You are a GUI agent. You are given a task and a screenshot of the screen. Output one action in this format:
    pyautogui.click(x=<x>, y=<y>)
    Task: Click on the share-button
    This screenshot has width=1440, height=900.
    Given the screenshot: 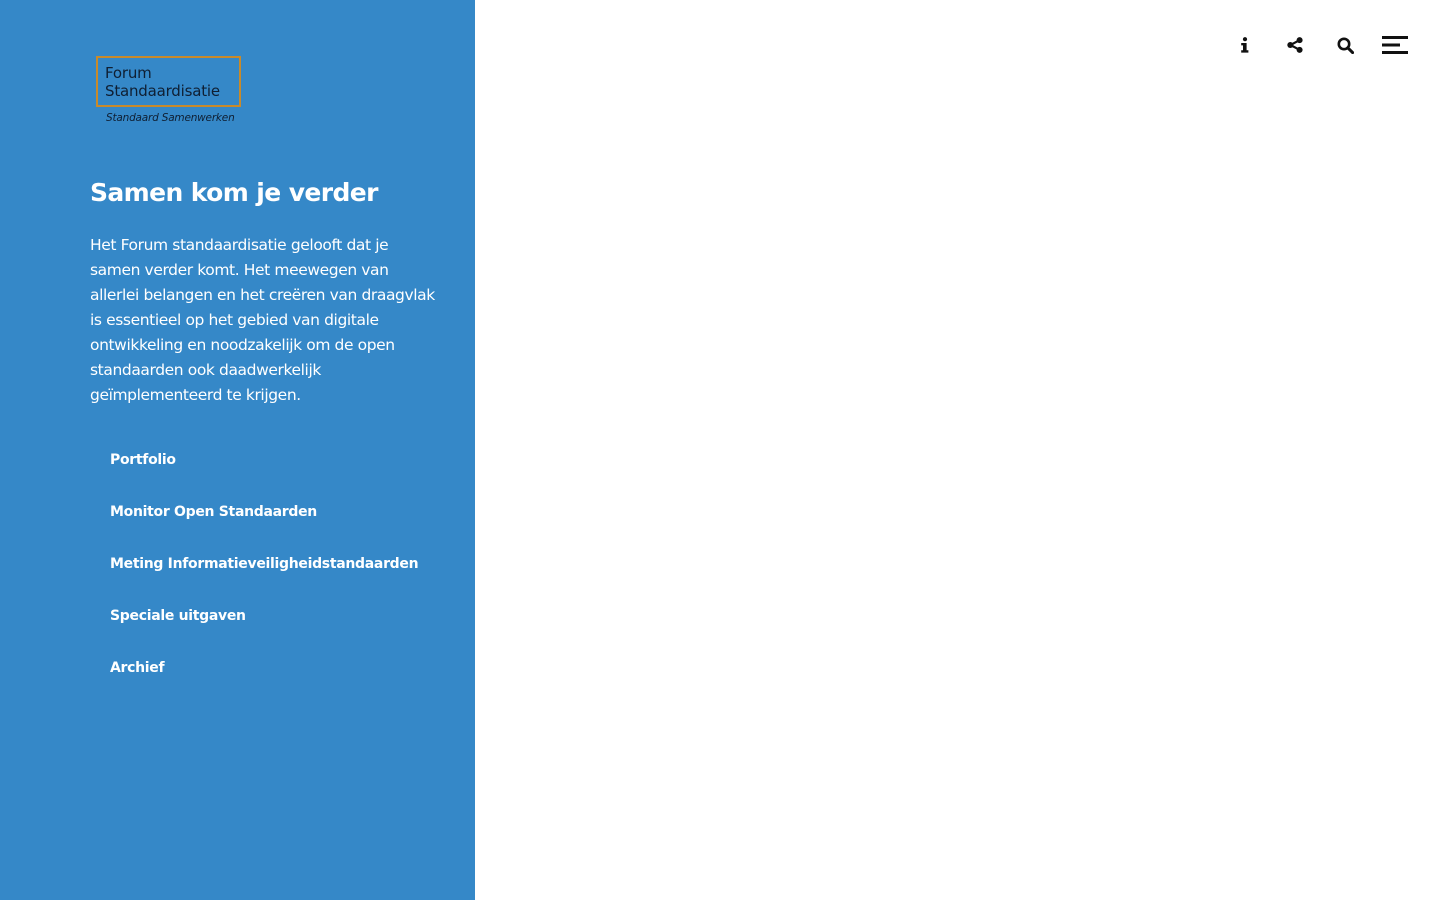 What is the action you would take?
    pyautogui.click(x=1295, y=45)
    